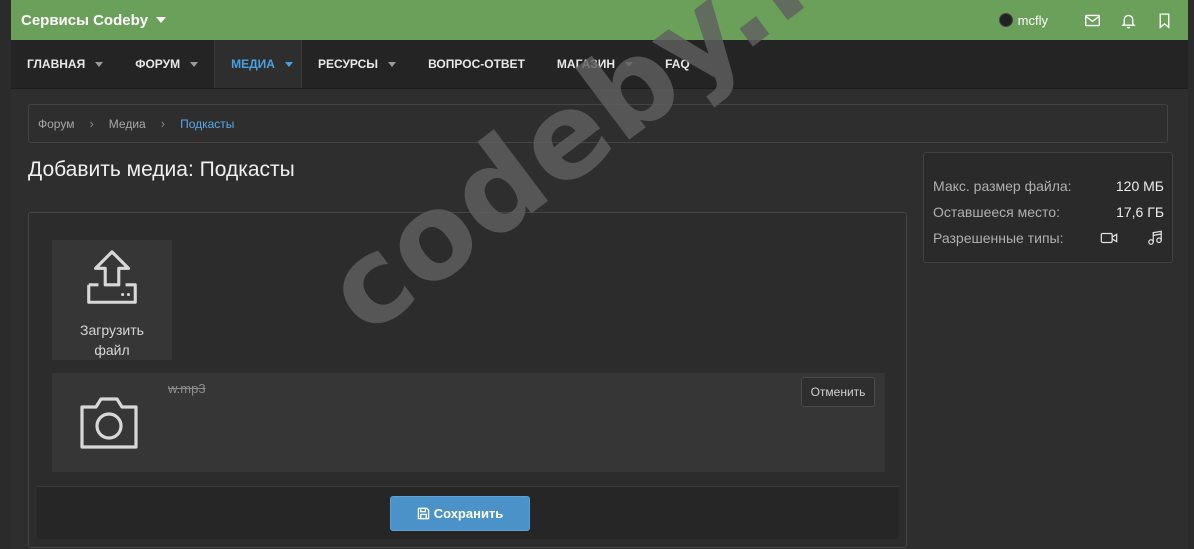 This screenshot has height=549, width=1194. Describe the element at coordinates (5, 274) in the screenshot. I see `page-edge-left` at that location.